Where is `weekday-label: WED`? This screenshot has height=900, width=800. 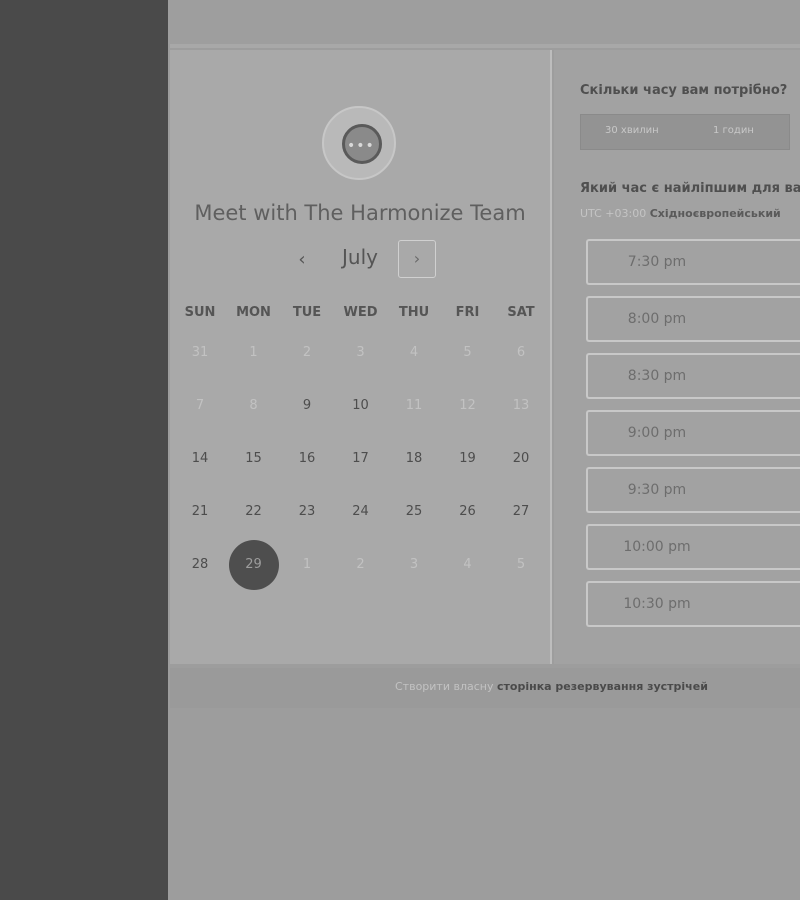
weekday-label: WED is located at coordinates (360, 312).